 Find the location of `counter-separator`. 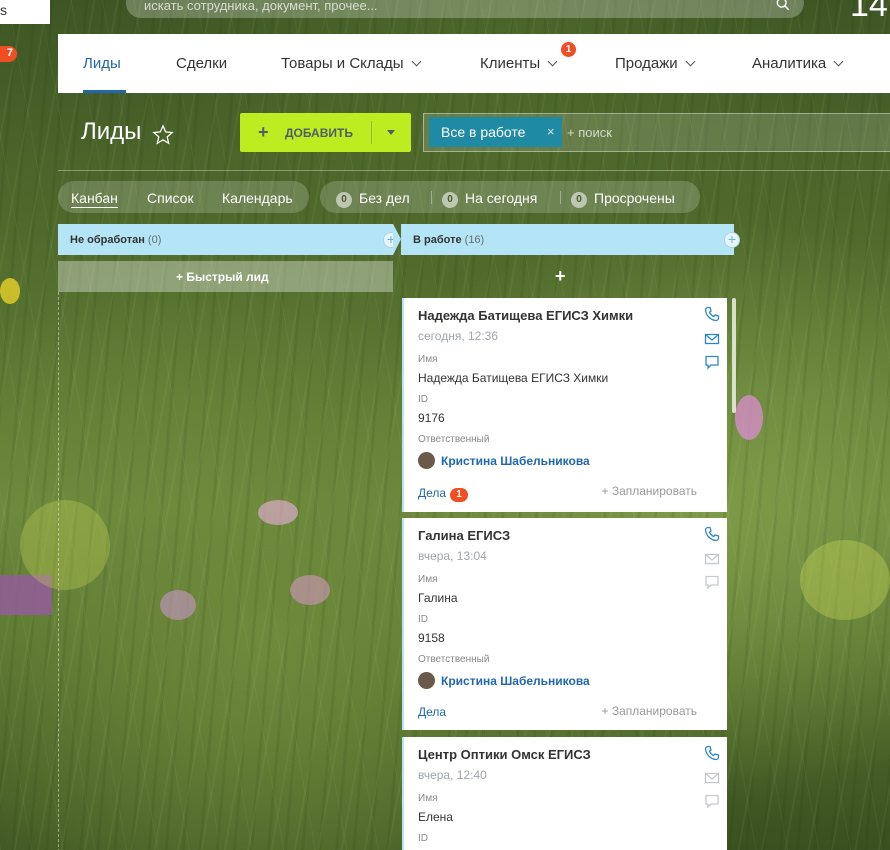

counter-separator is located at coordinates (560, 197).